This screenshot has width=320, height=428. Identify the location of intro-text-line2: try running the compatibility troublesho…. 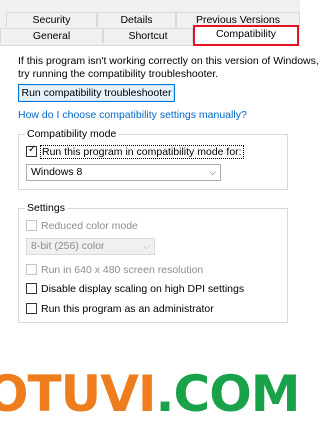
(118, 74).